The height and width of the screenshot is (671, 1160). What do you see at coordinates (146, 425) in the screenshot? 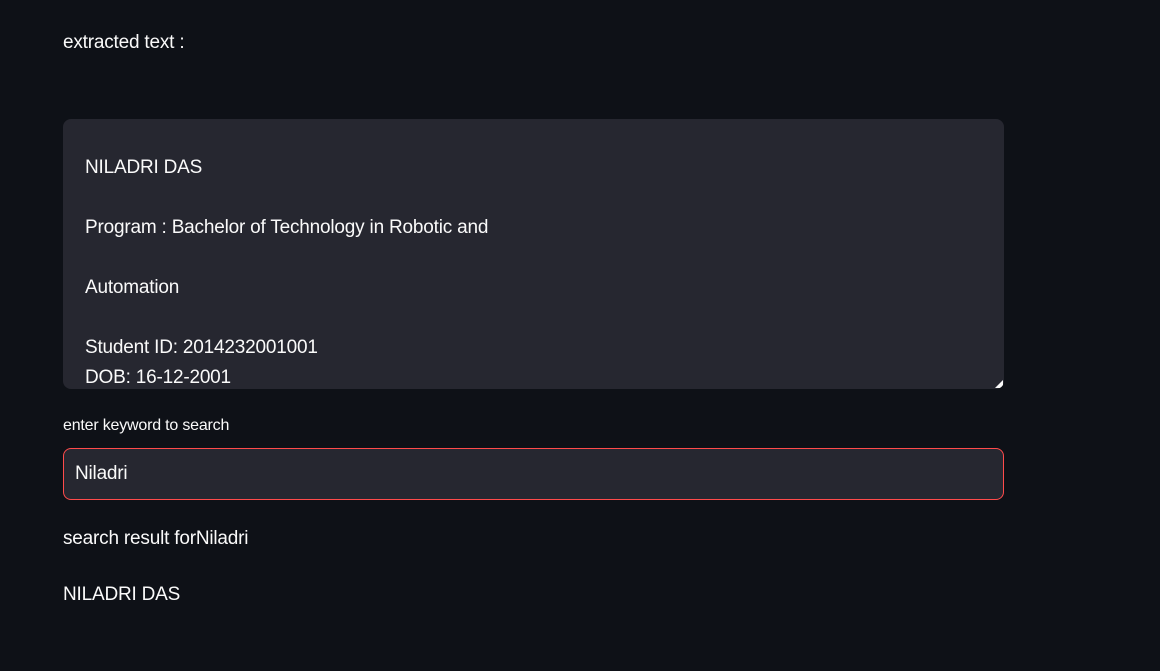
I see `keyword-search-label: enter keyword to search` at bounding box center [146, 425].